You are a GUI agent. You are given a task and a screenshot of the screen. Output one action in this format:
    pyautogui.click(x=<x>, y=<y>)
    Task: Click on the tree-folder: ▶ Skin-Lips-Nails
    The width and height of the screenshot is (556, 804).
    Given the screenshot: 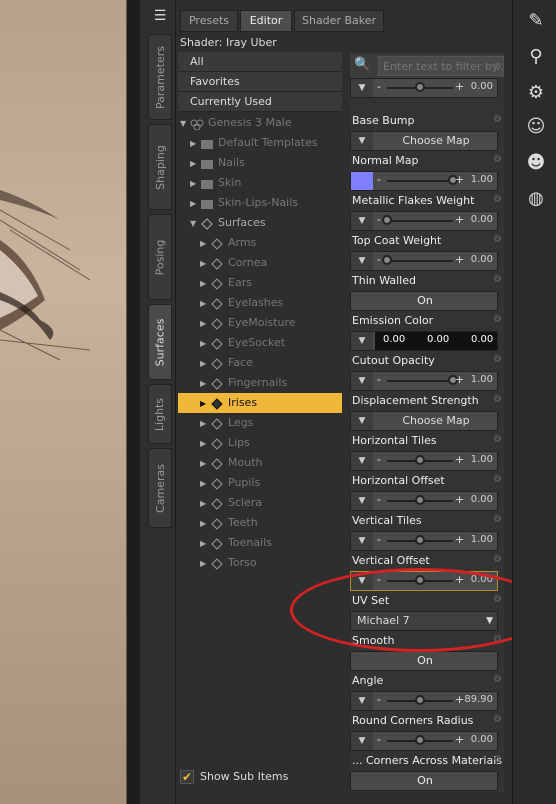 What is the action you would take?
    pyautogui.click(x=260, y=203)
    